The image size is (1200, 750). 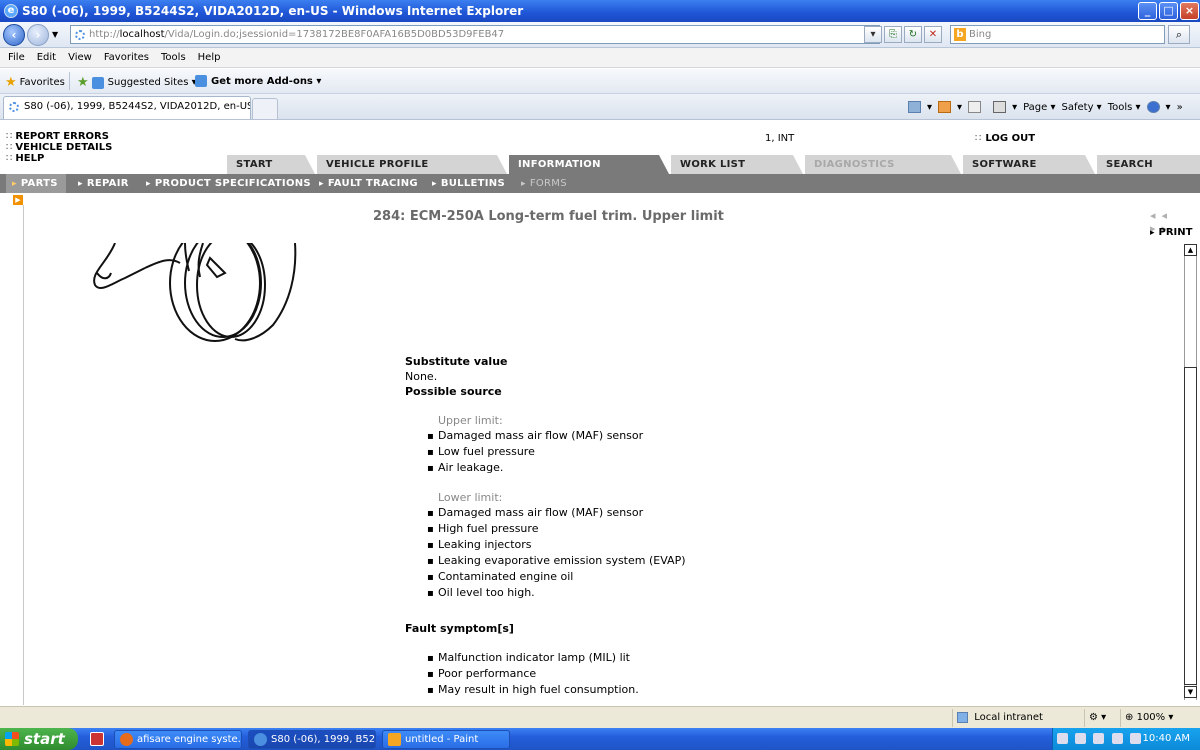 What do you see at coordinates (59, 147) in the screenshot?
I see `vehicle-details-link: VEHICLE DETAILS` at bounding box center [59, 147].